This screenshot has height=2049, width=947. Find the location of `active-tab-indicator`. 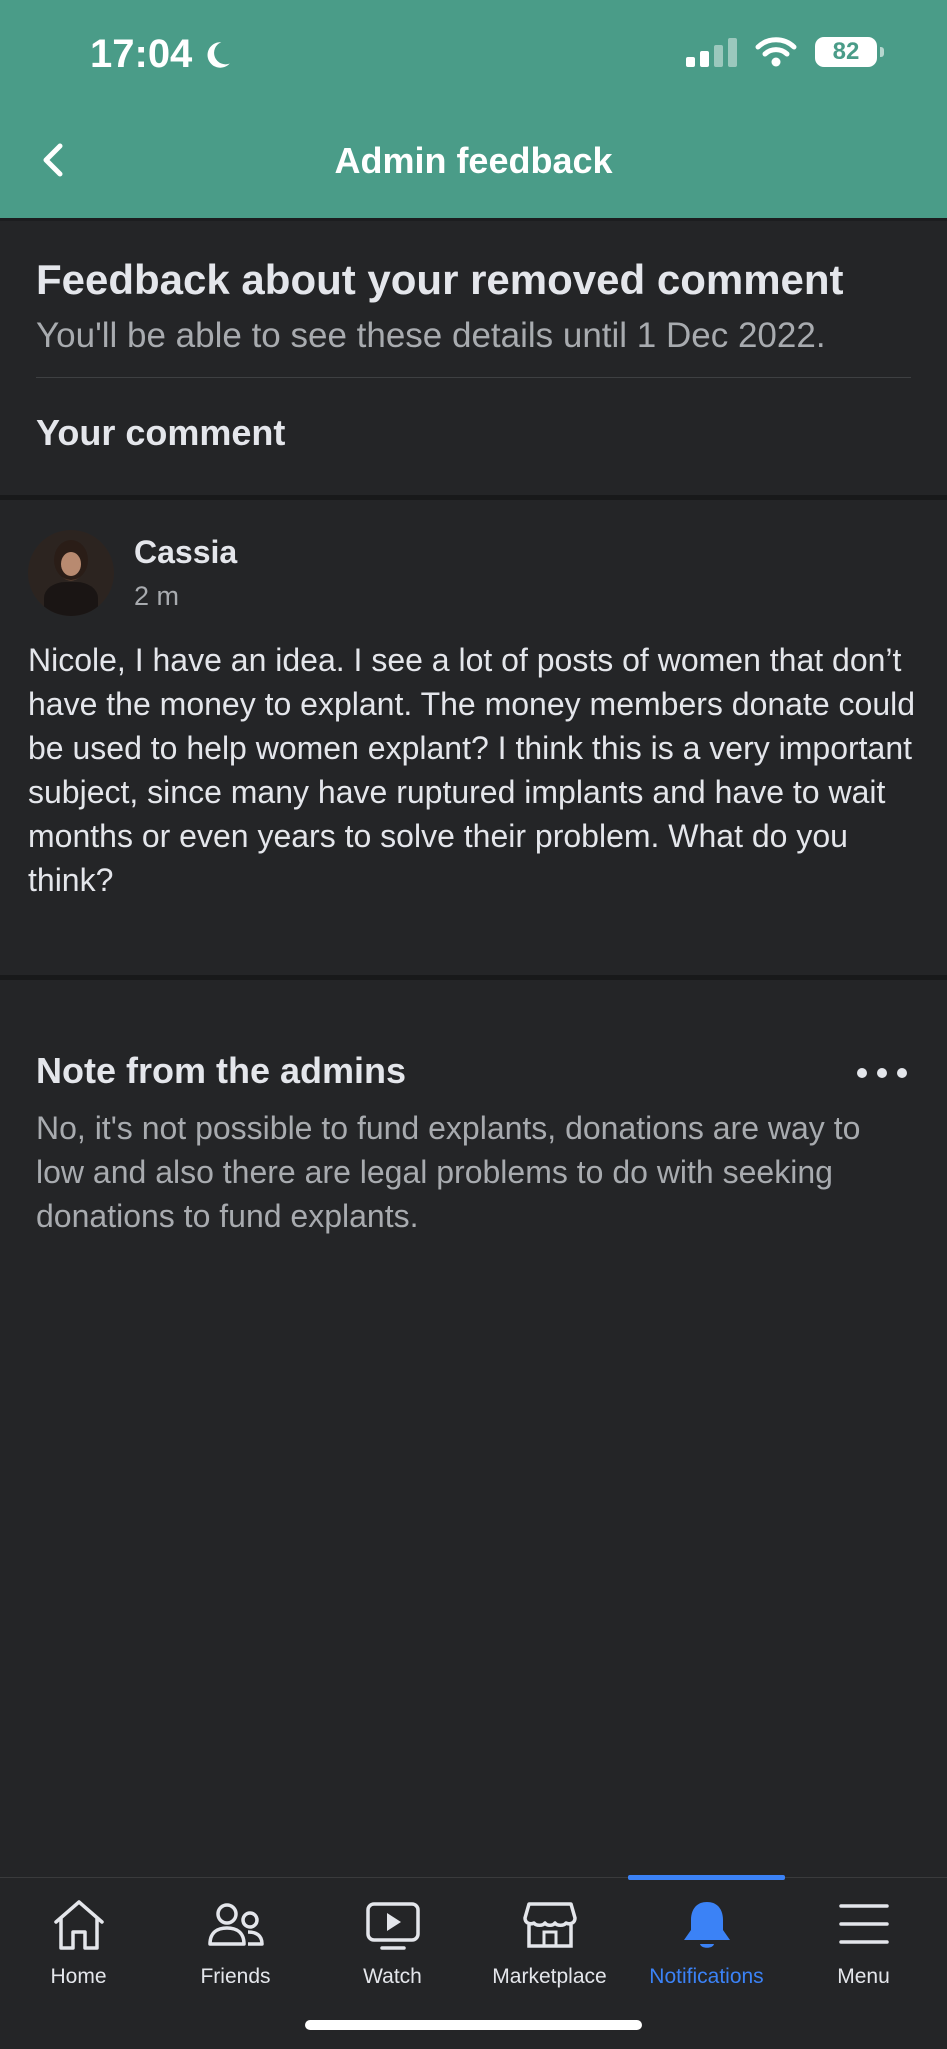

active-tab-indicator is located at coordinates (706, 1877).